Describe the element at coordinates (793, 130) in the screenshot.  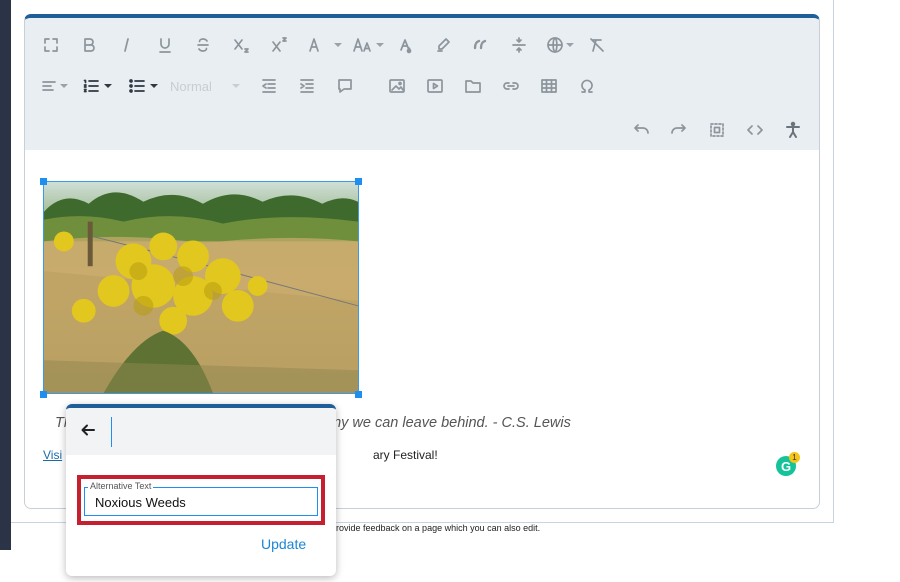
I see `accessibility-icon` at that location.